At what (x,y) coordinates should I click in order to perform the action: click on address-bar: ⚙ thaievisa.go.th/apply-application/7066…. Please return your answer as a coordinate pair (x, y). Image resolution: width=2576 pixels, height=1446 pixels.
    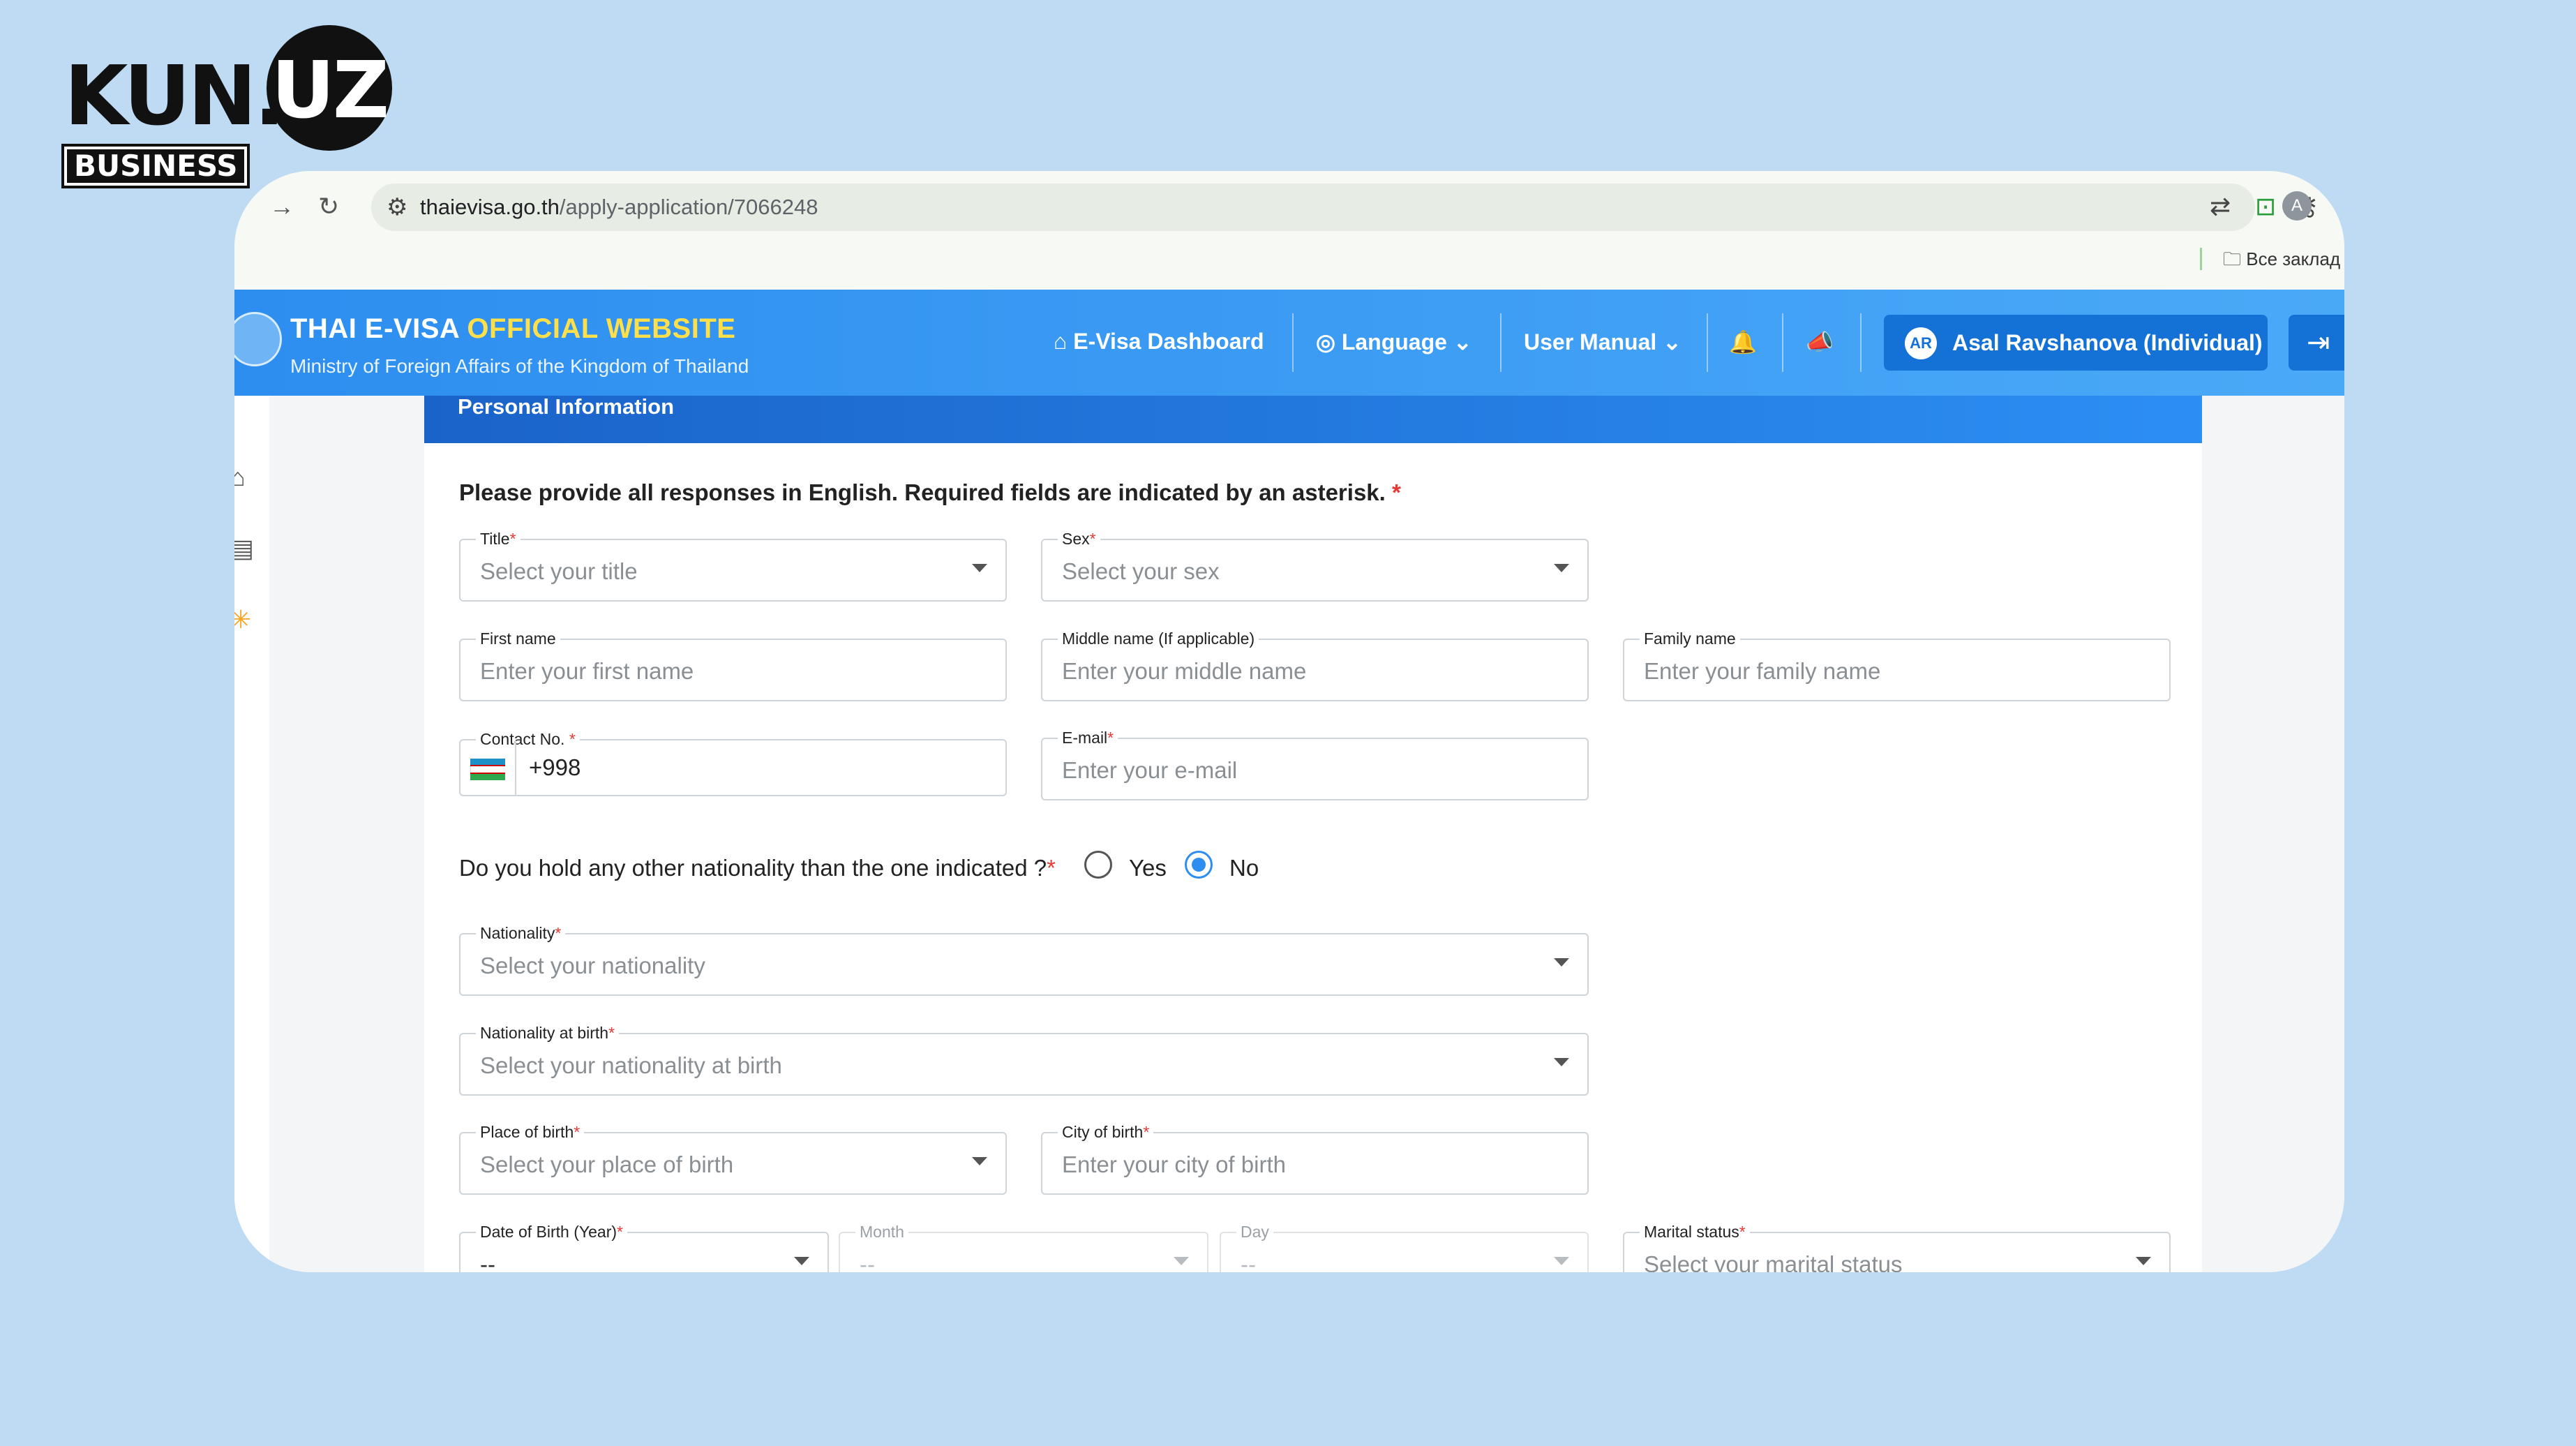
    Looking at the image, I should click on (1357, 207).